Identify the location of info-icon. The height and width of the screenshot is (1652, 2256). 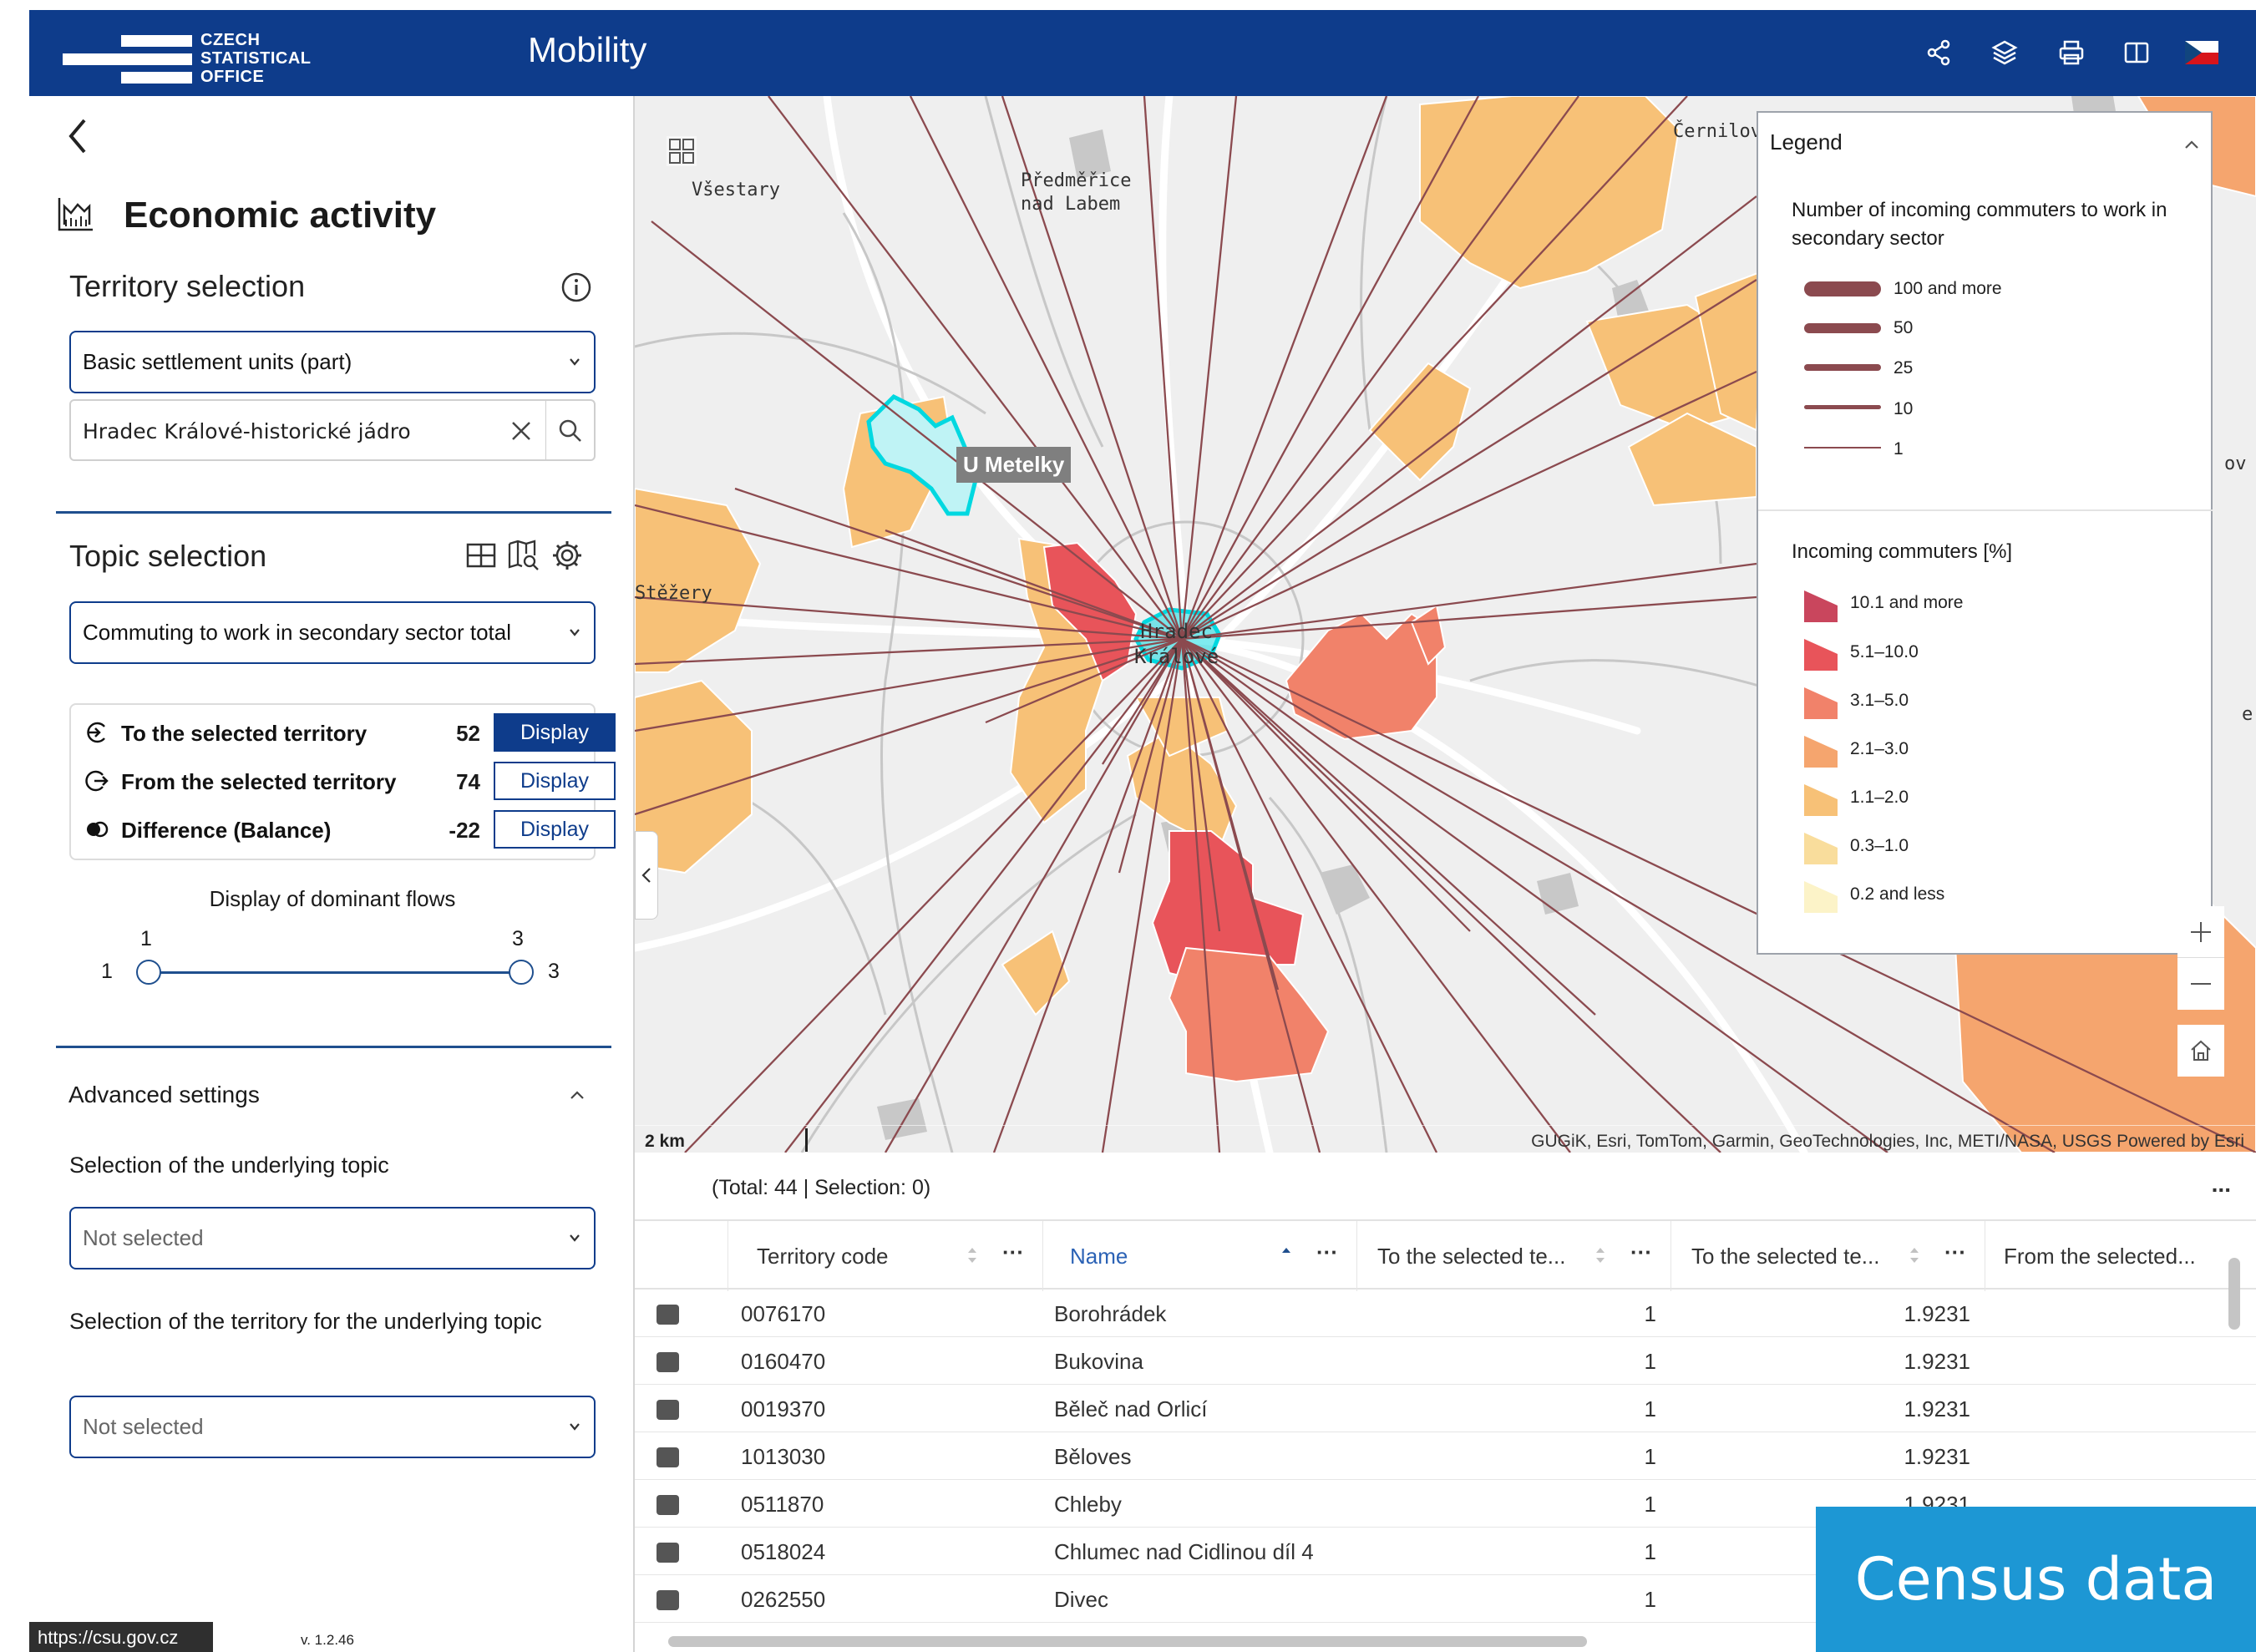
(576, 289).